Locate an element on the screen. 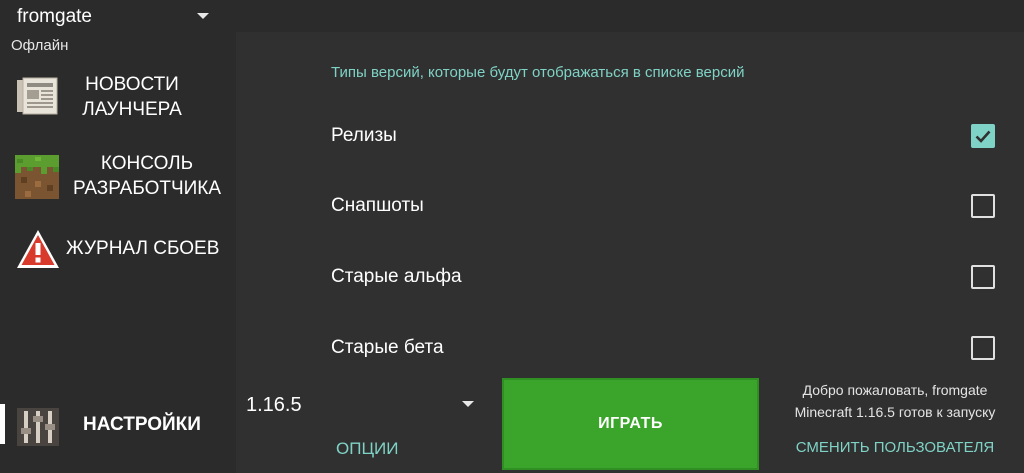 Image resolution: width=1024 pixels, height=473 pixels. switch-user-button: СМЕНИТЬ ПОЛЬЗОВАТЕЛЯ is located at coordinates (895, 447).